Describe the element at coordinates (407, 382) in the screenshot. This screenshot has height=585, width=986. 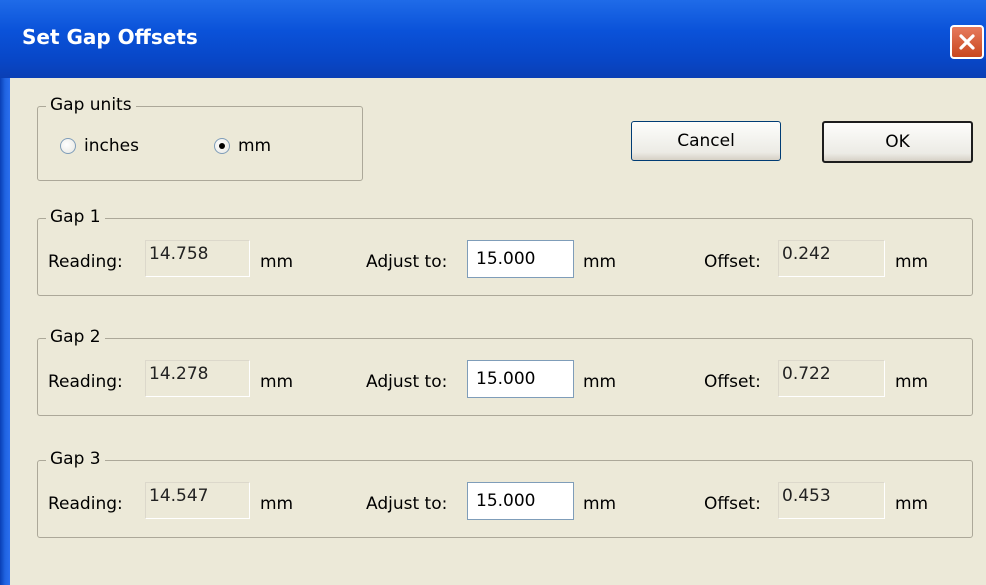
I see `gap-2-adjust-label: Adjust to:` at that location.